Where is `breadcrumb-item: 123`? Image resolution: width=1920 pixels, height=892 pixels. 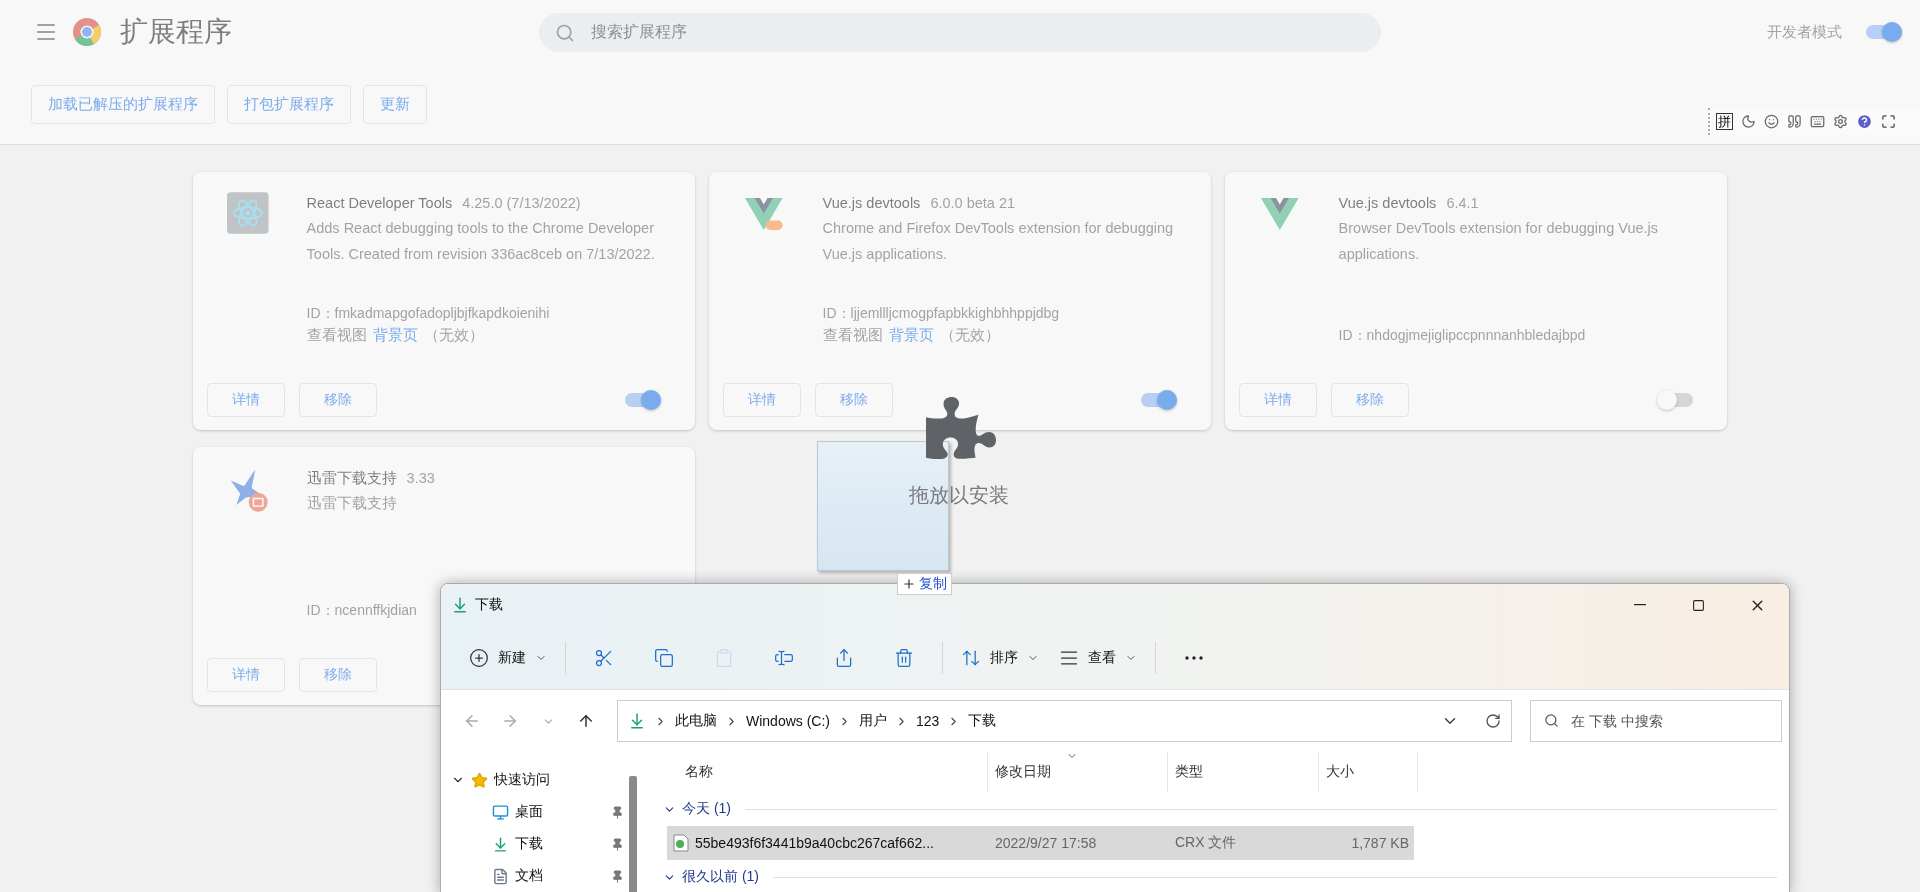 breadcrumb-item: 123 is located at coordinates (928, 721).